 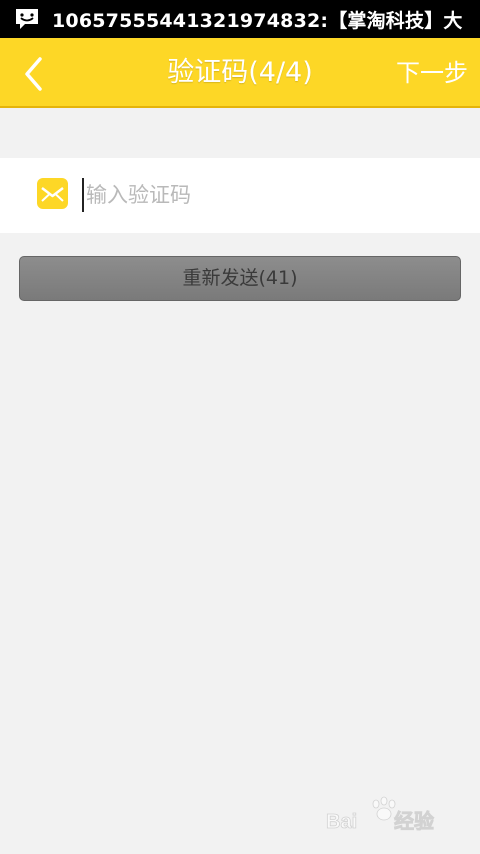 What do you see at coordinates (380, 814) in the screenshot?
I see `baidu-jingyan-watermark: Bai 经验` at bounding box center [380, 814].